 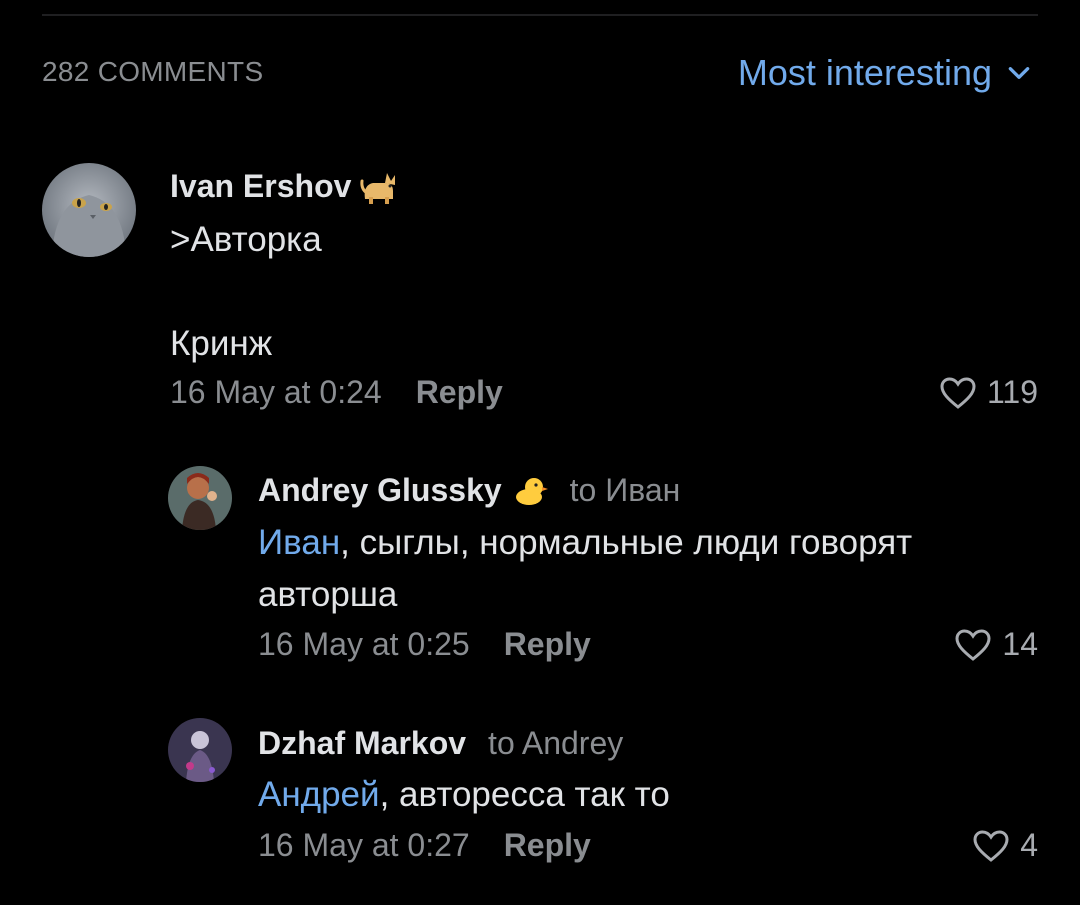 What do you see at coordinates (260, 186) in the screenshot?
I see `author-name: Ivan Ershov` at bounding box center [260, 186].